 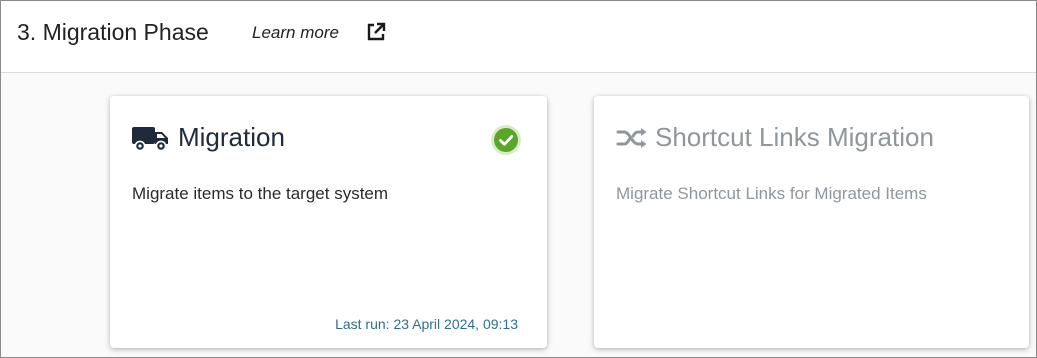 I want to click on phase-title: 3. Migration Phase, so click(x=113, y=32).